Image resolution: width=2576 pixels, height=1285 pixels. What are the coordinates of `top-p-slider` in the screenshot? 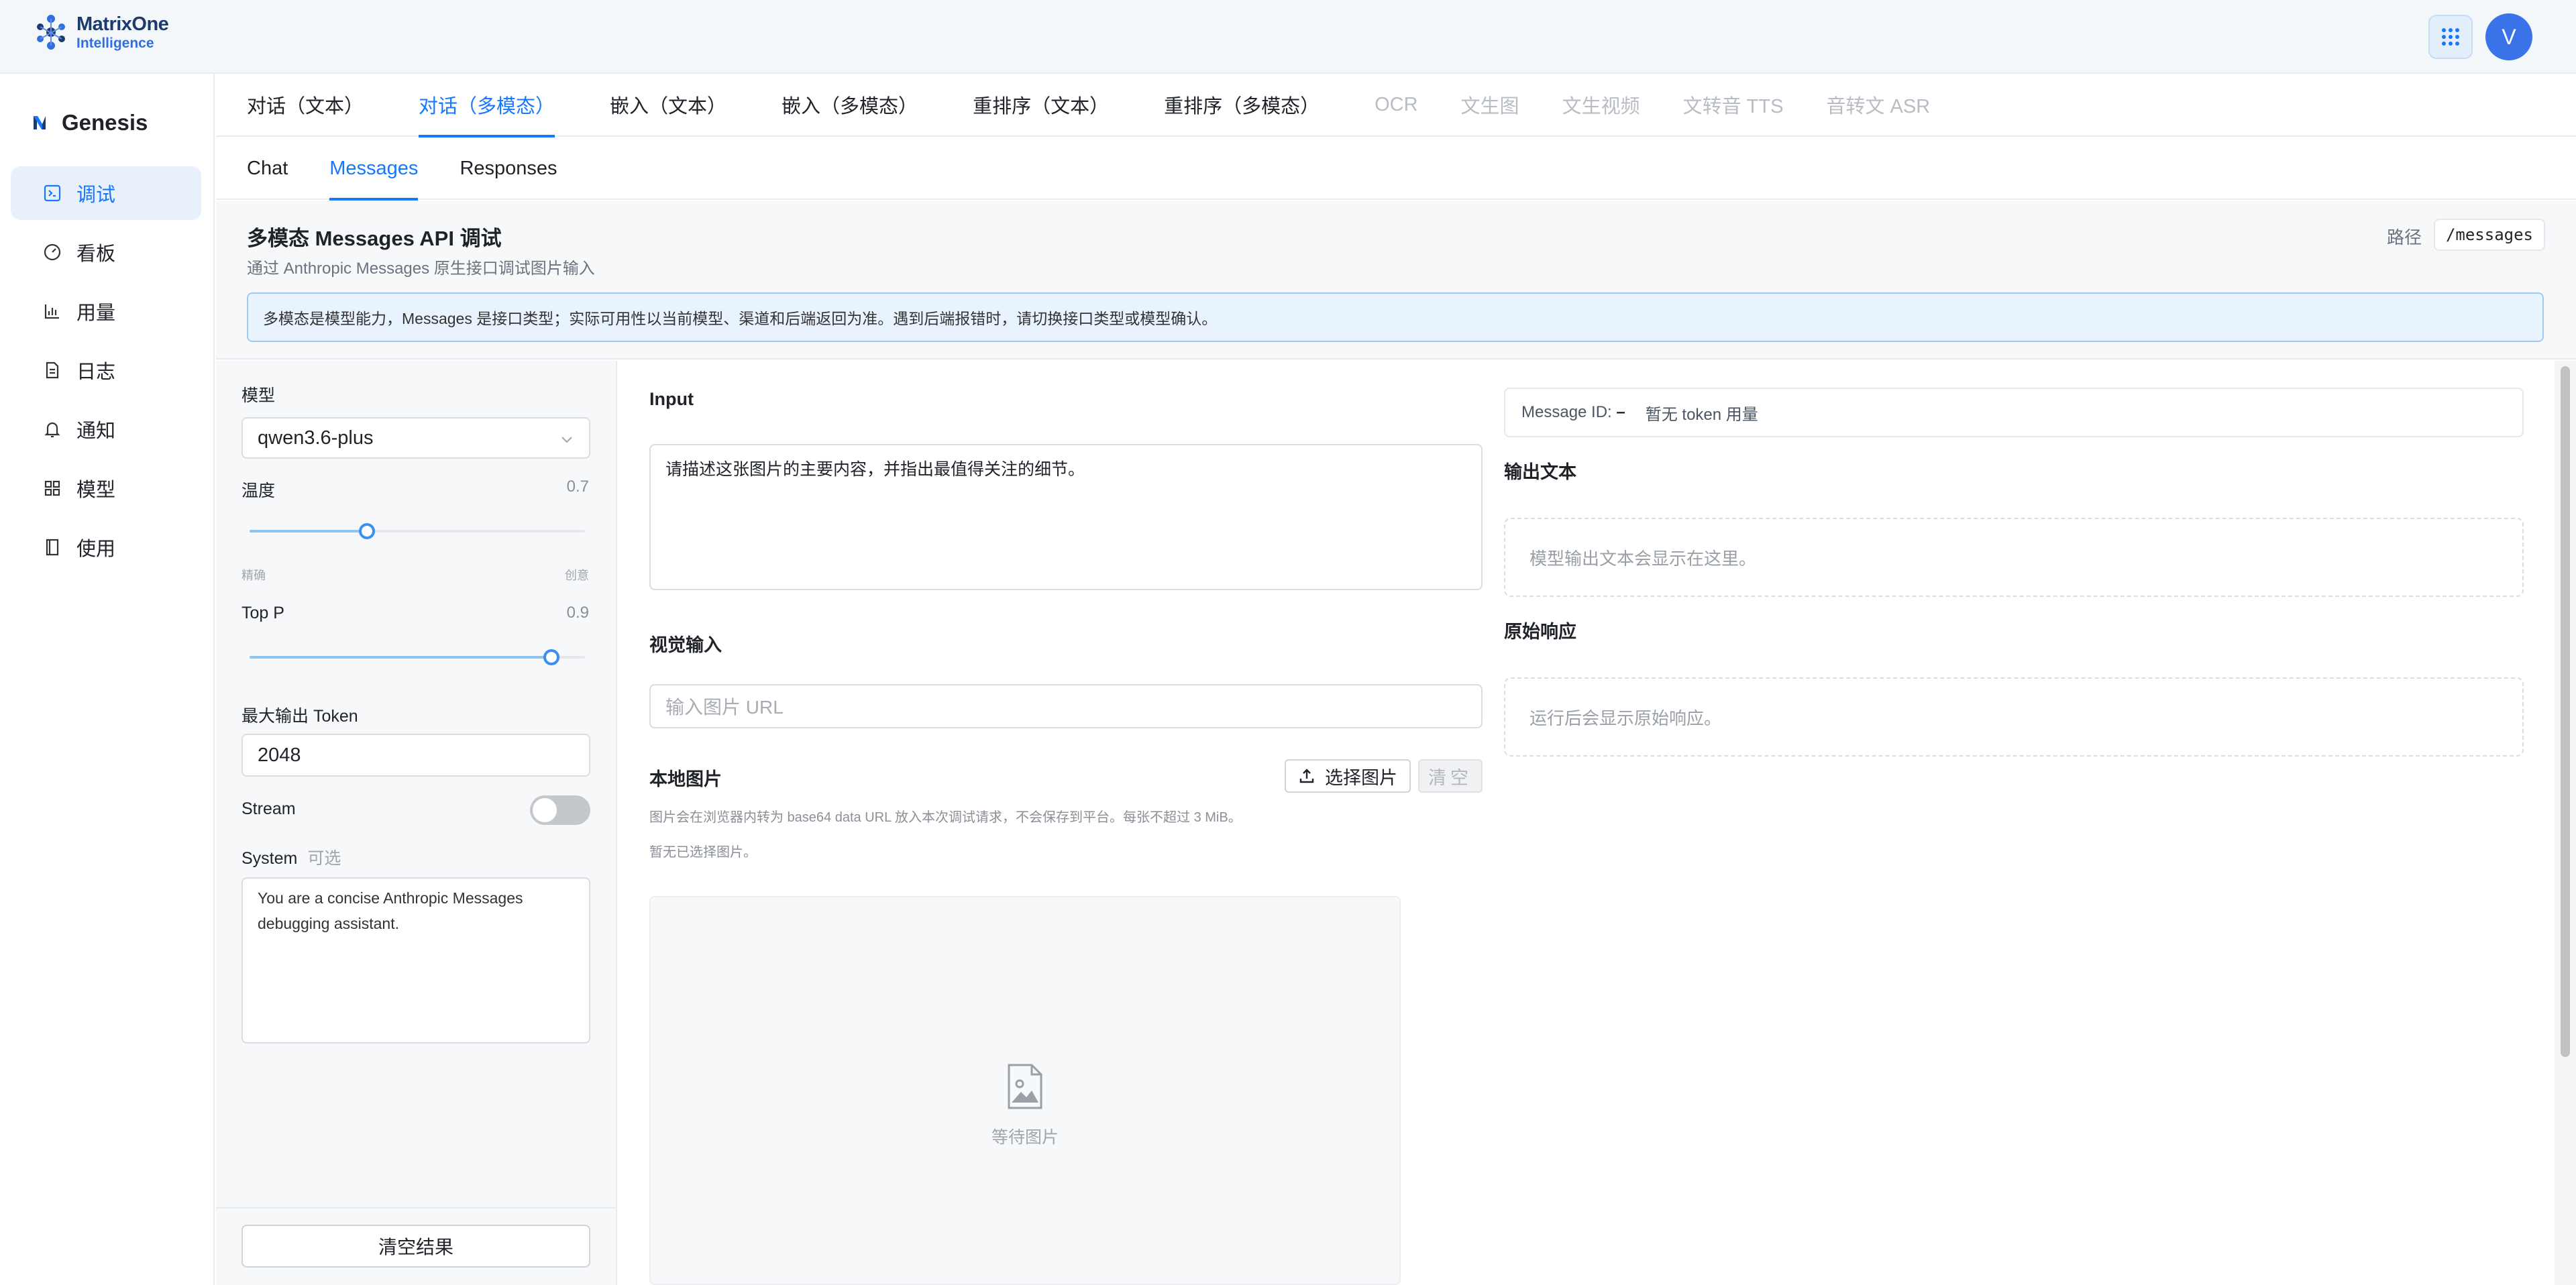 It's located at (417, 657).